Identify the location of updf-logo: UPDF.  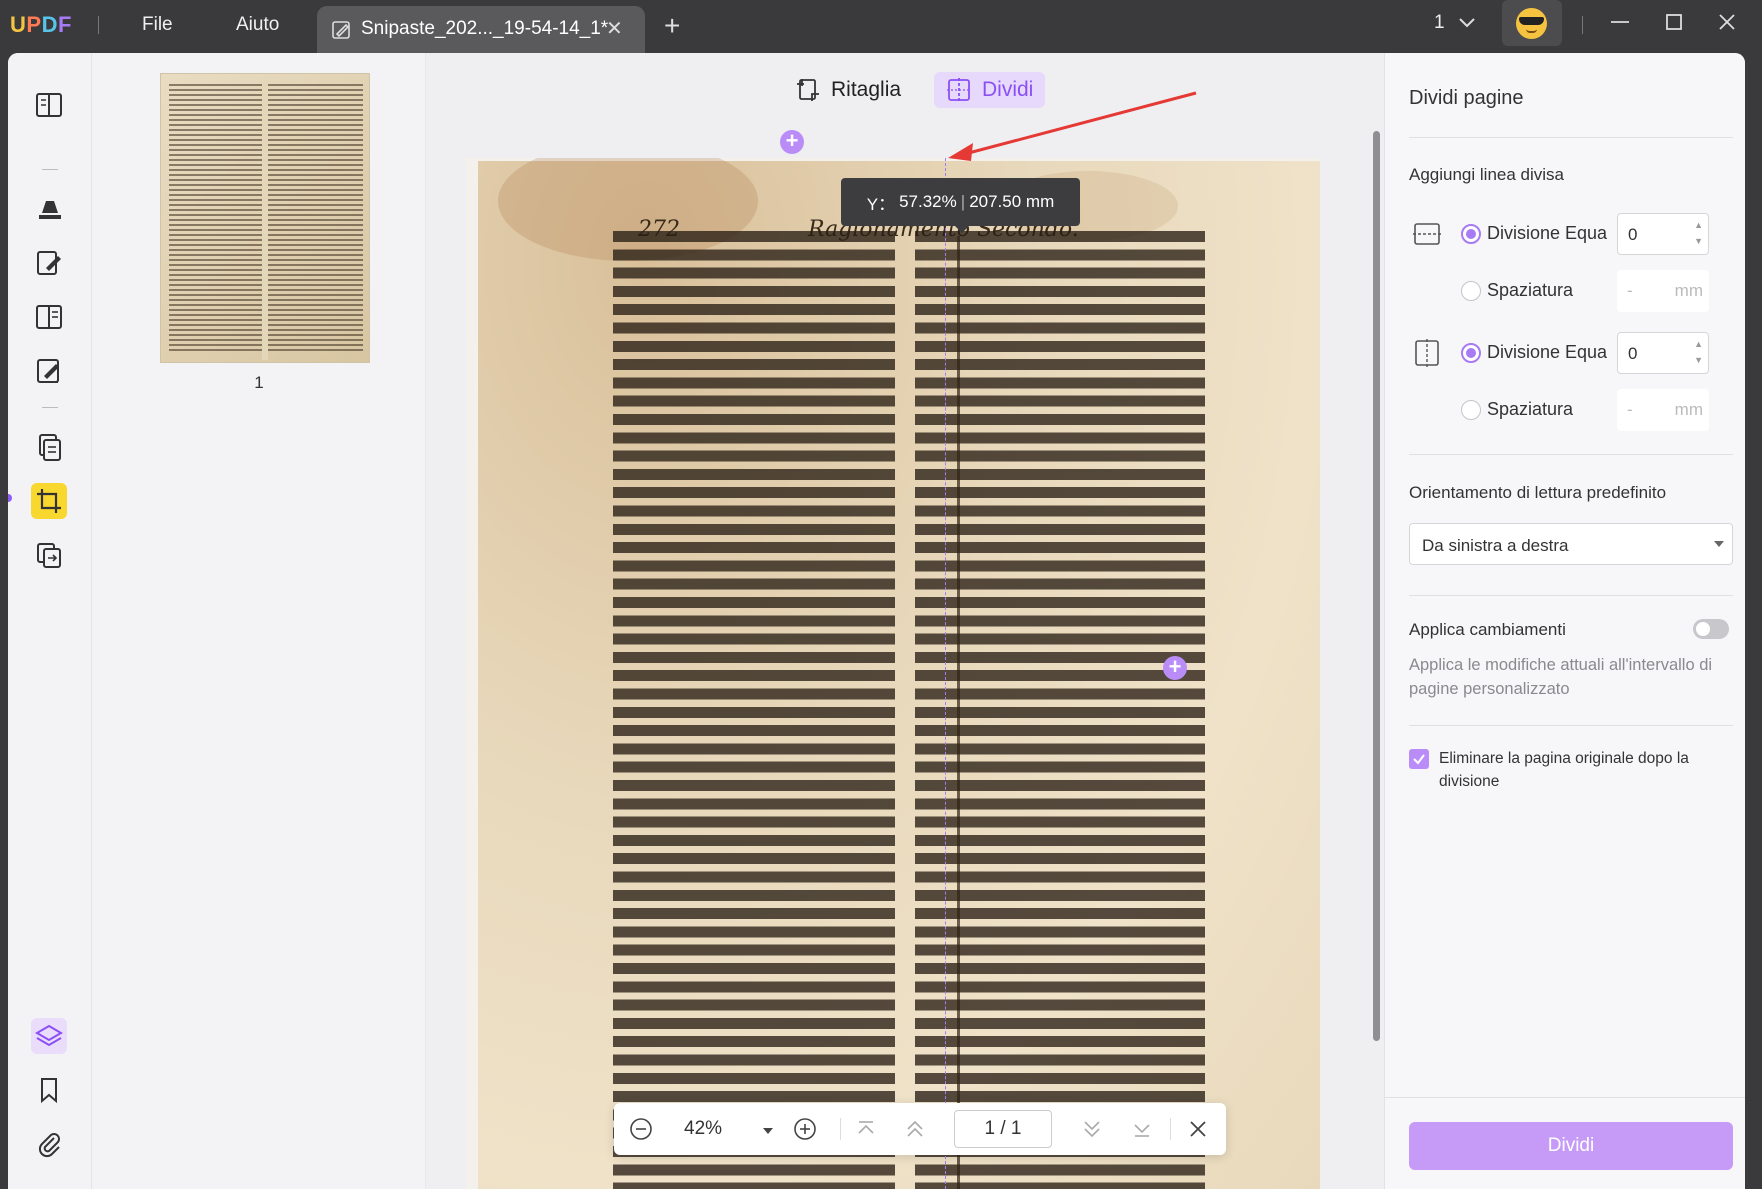
(41, 24).